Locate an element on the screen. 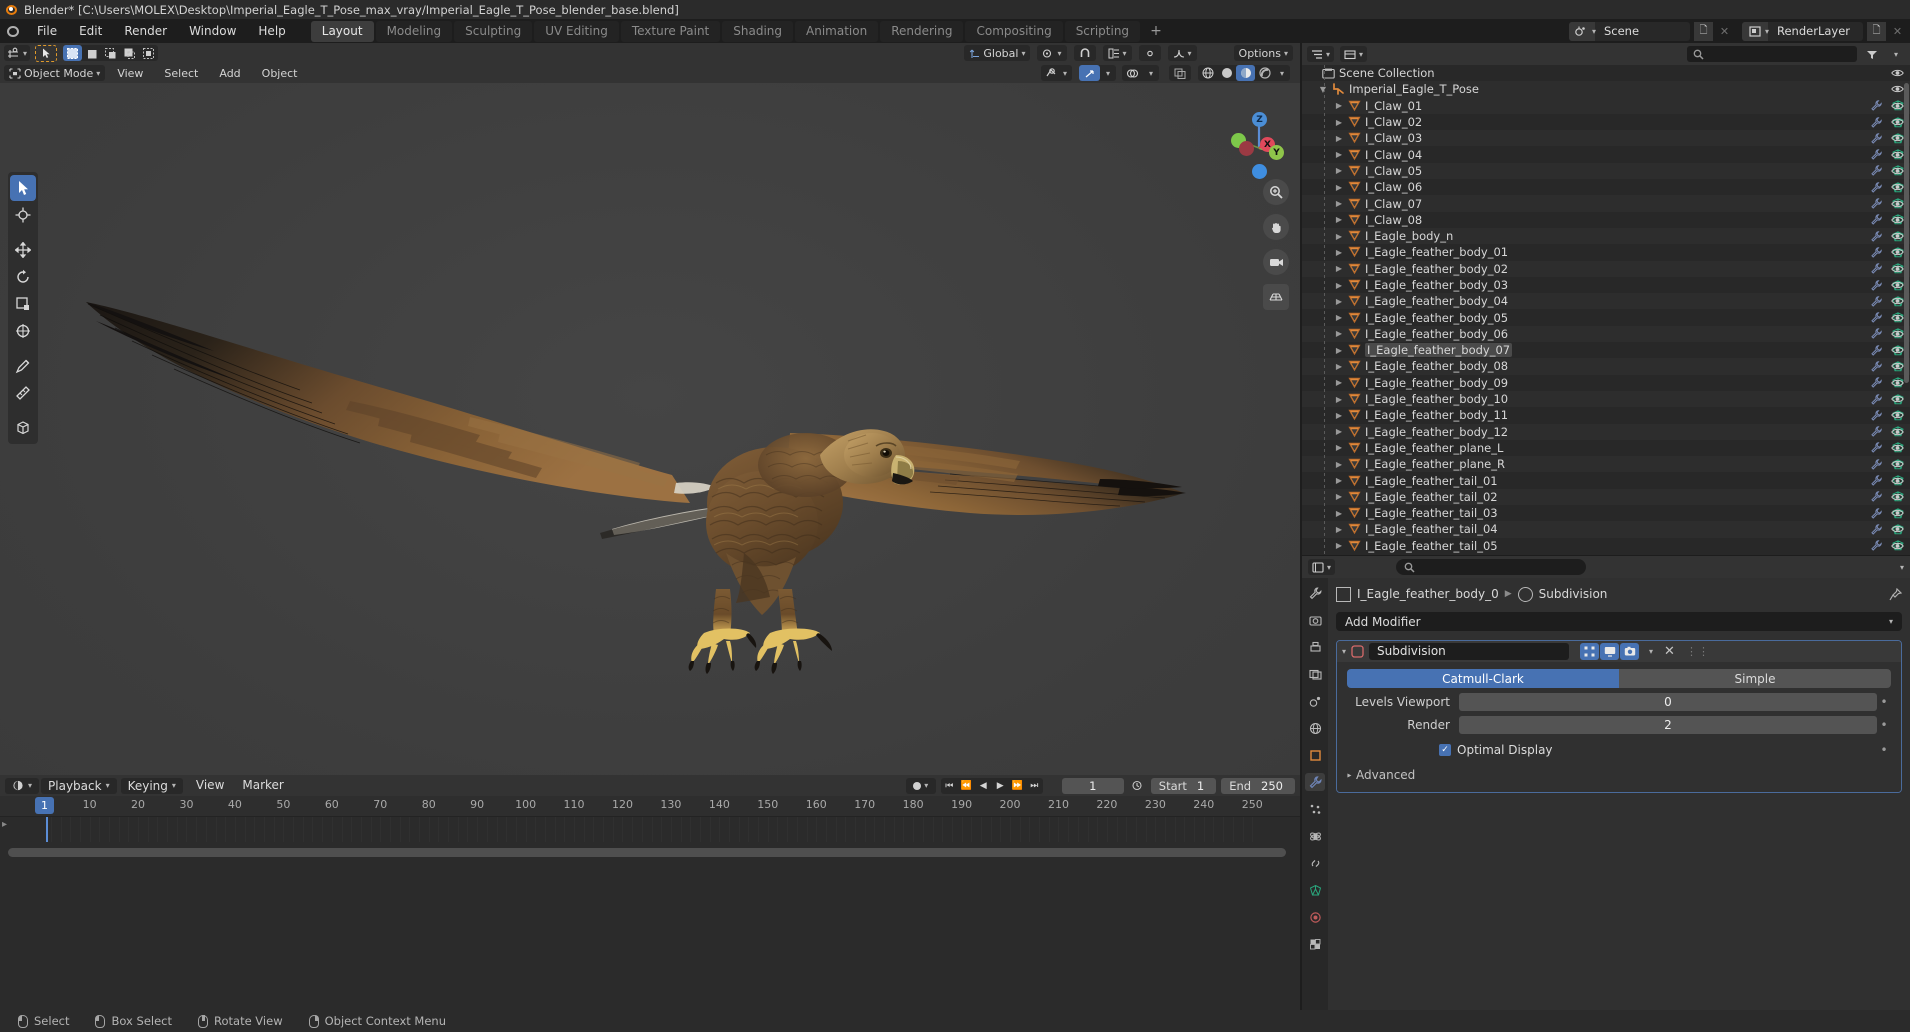 This screenshot has height=1032, width=1910. outliner-row-object: ▶ I_Eagle_feather_body_02 is located at coordinates (1606, 268).